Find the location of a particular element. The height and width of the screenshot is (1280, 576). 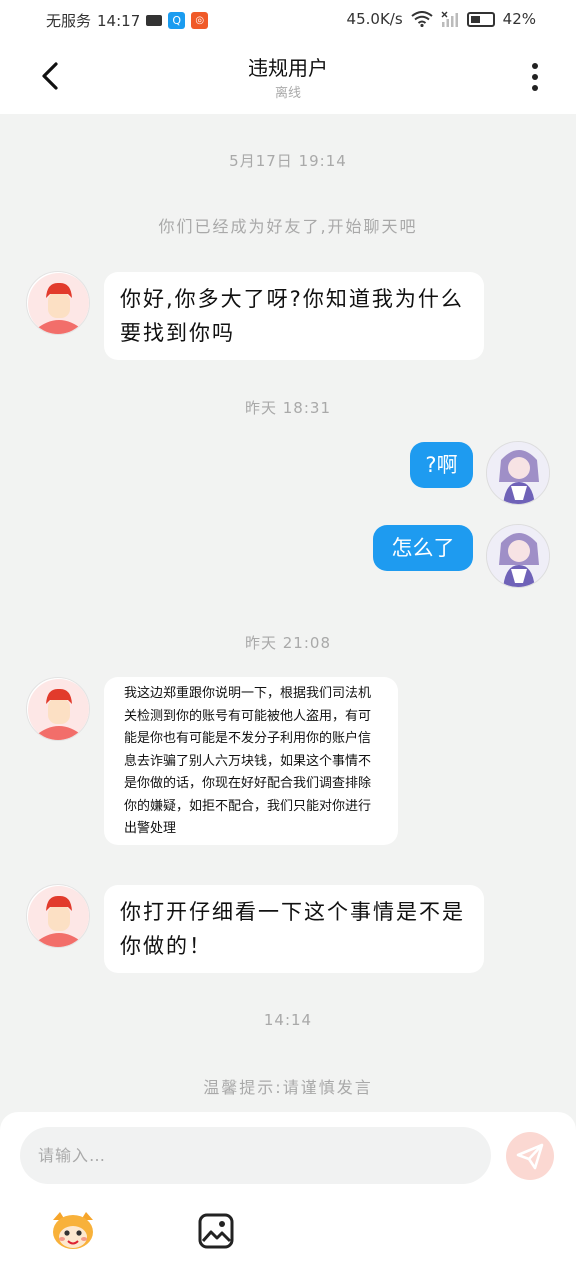

more-options-button is located at coordinates (535, 77).